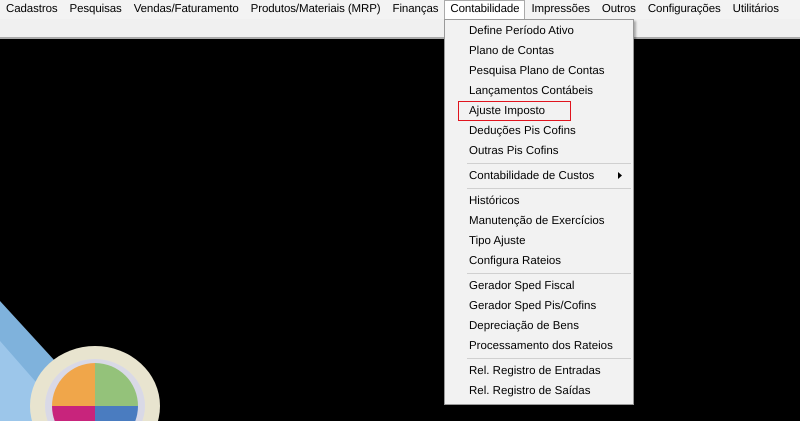 This screenshot has width=800, height=421. I want to click on menu-item: Deduções Pis Cofins, so click(544, 131).